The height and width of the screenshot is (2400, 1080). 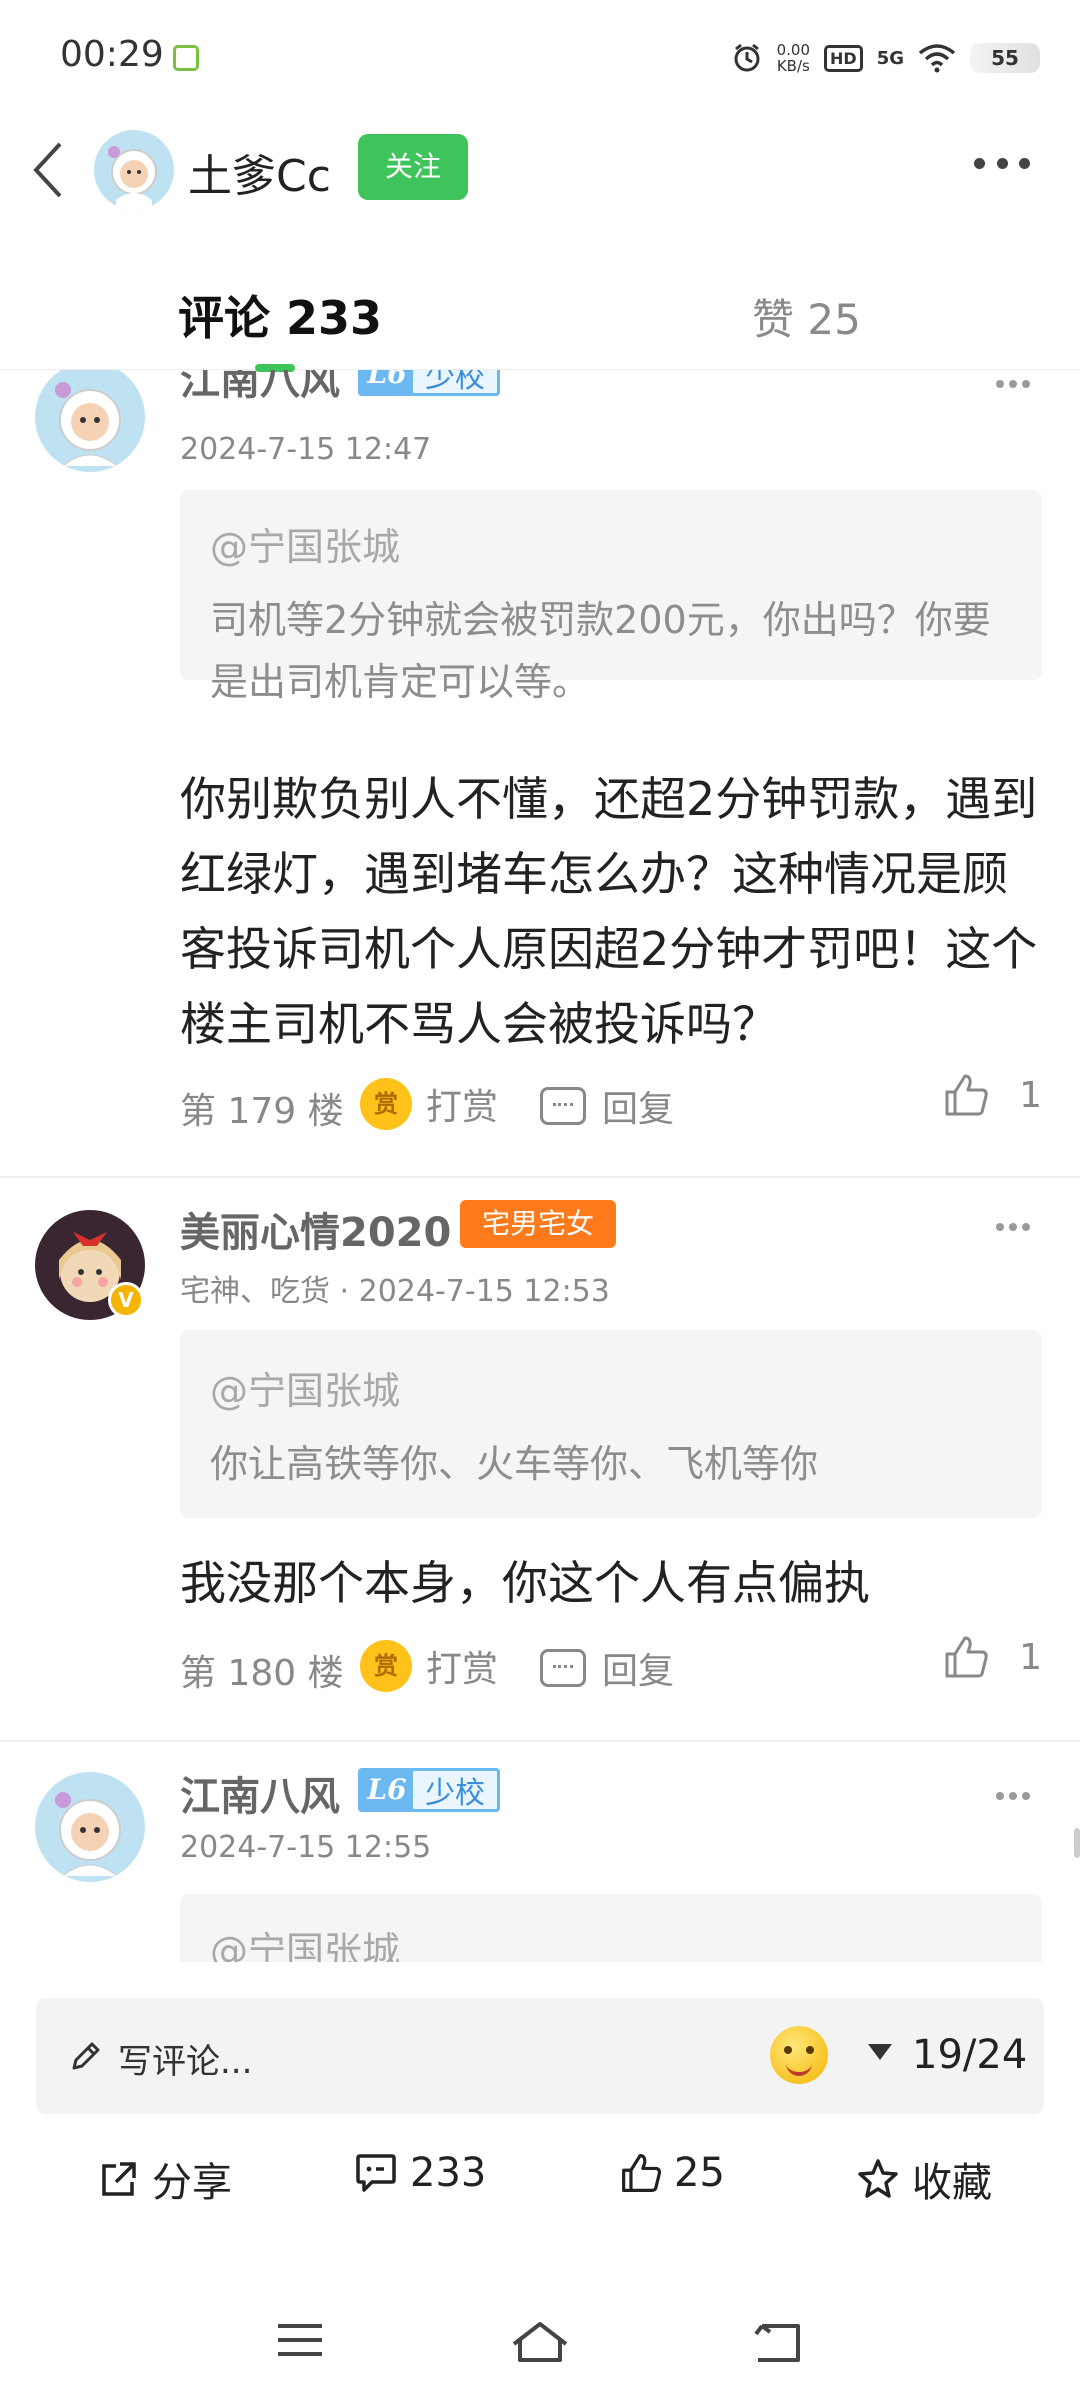 What do you see at coordinates (300, 2340) in the screenshot?
I see `menu-icon` at bounding box center [300, 2340].